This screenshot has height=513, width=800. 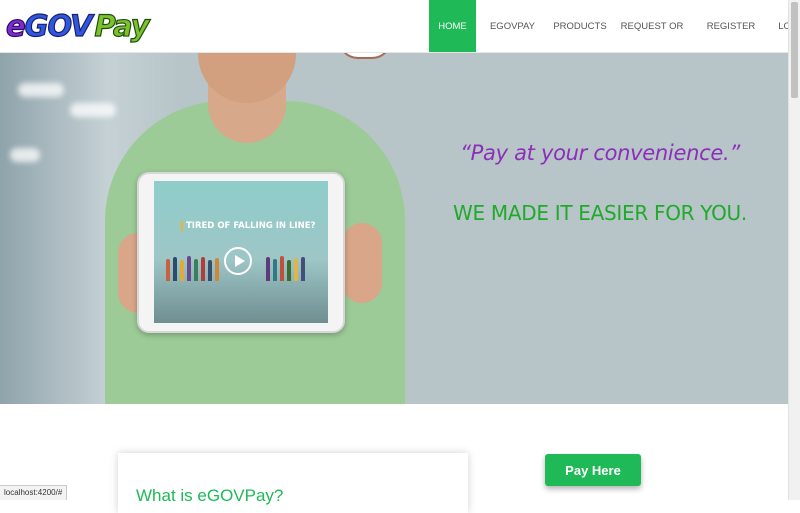 I want to click on page-scrollbar, so click(x=794, y=250).